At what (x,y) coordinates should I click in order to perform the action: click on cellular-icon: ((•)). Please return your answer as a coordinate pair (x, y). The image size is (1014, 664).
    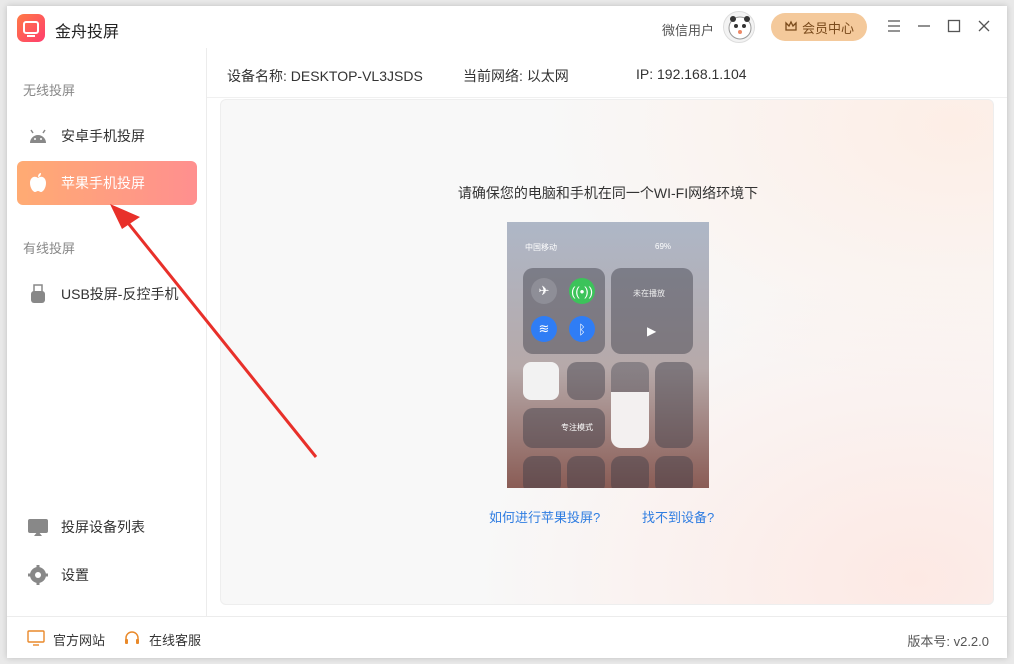
    Looking at the image, I should click on (582, 291).